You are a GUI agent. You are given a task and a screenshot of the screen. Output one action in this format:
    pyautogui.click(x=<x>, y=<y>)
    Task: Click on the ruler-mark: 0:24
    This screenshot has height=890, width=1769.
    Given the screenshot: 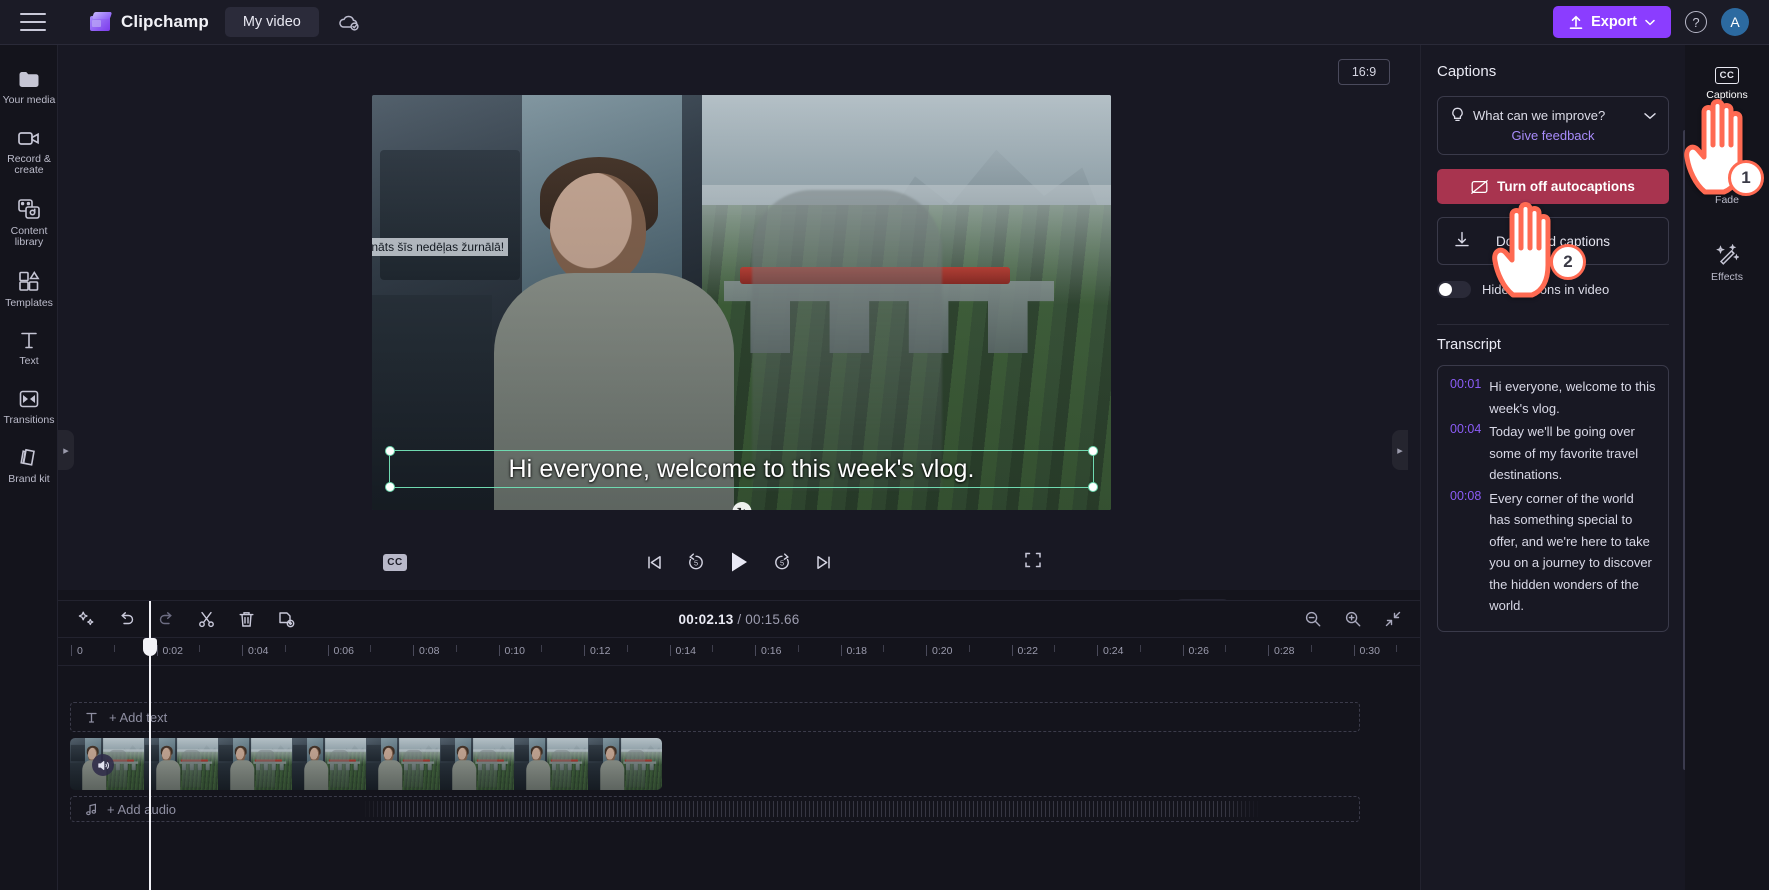 What is the action you would take?
    pyautogui.click(x=1110, y=651)
    